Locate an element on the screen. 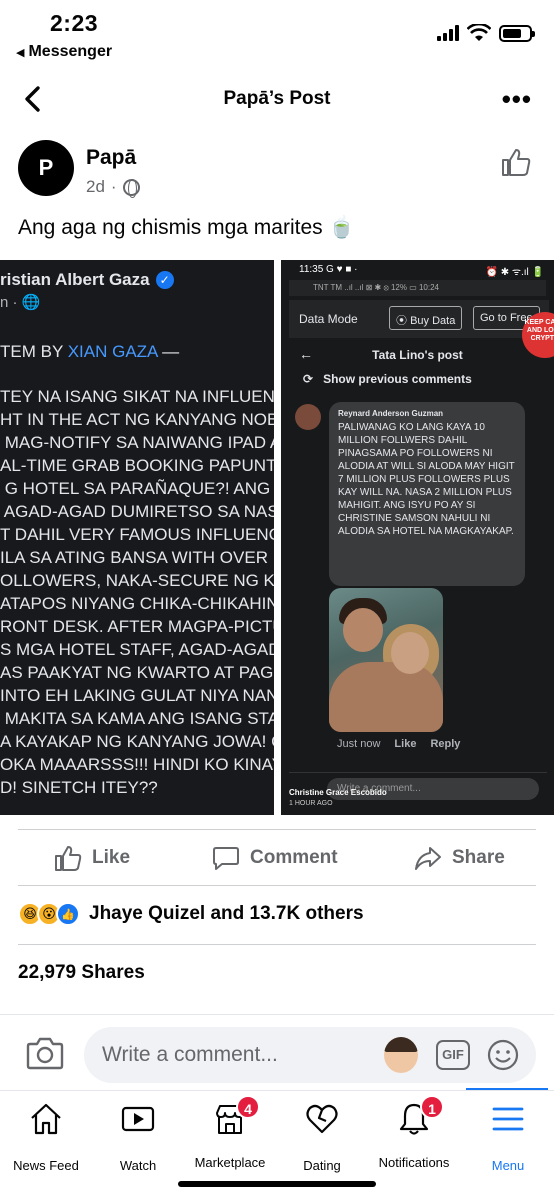 This screenshot has width=554, height=1200. screenshot-item-by: TEM BY XIAN GAZA — is located at coordinates (89, 352).